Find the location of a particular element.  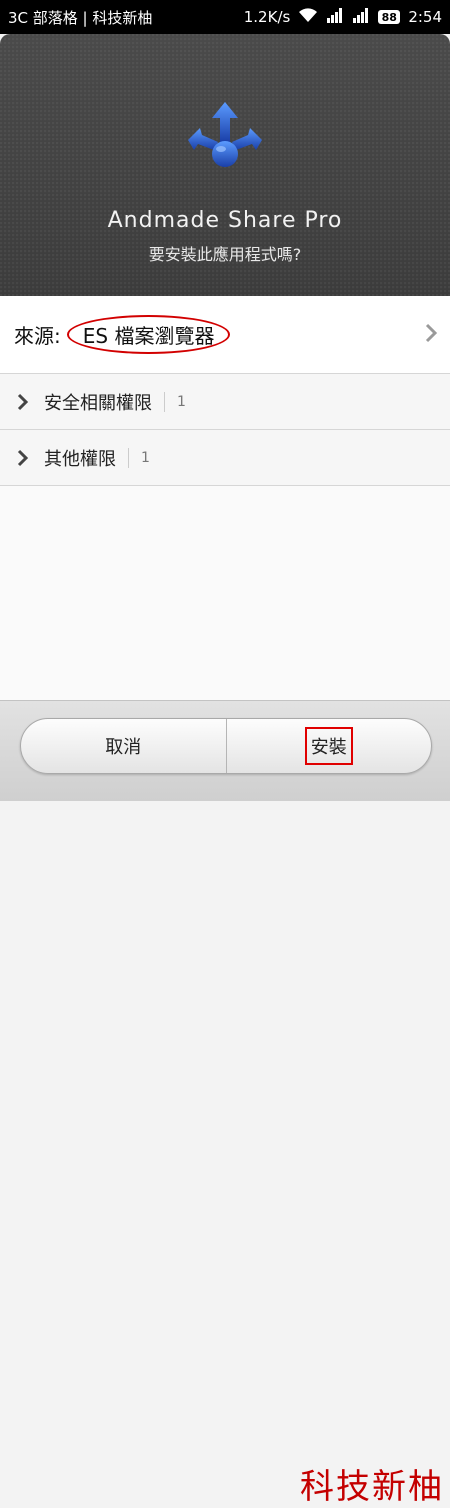

network-speed: 1.2K/s is located at coordinates (267, 17).